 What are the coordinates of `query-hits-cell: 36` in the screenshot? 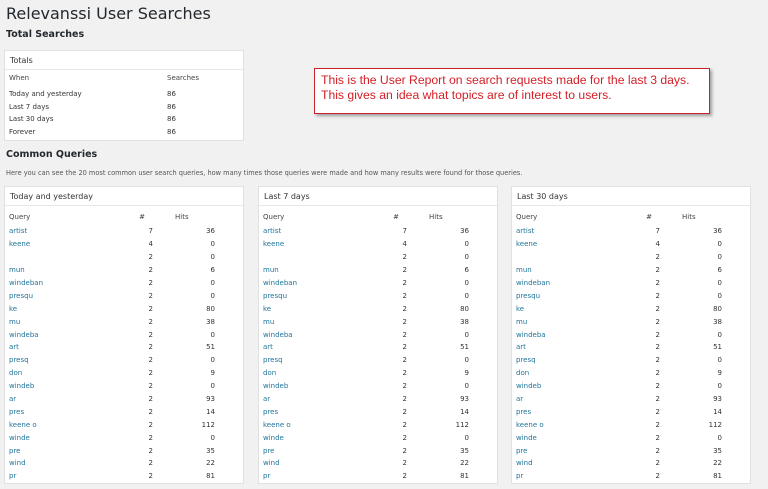 It's located at (464, 231).